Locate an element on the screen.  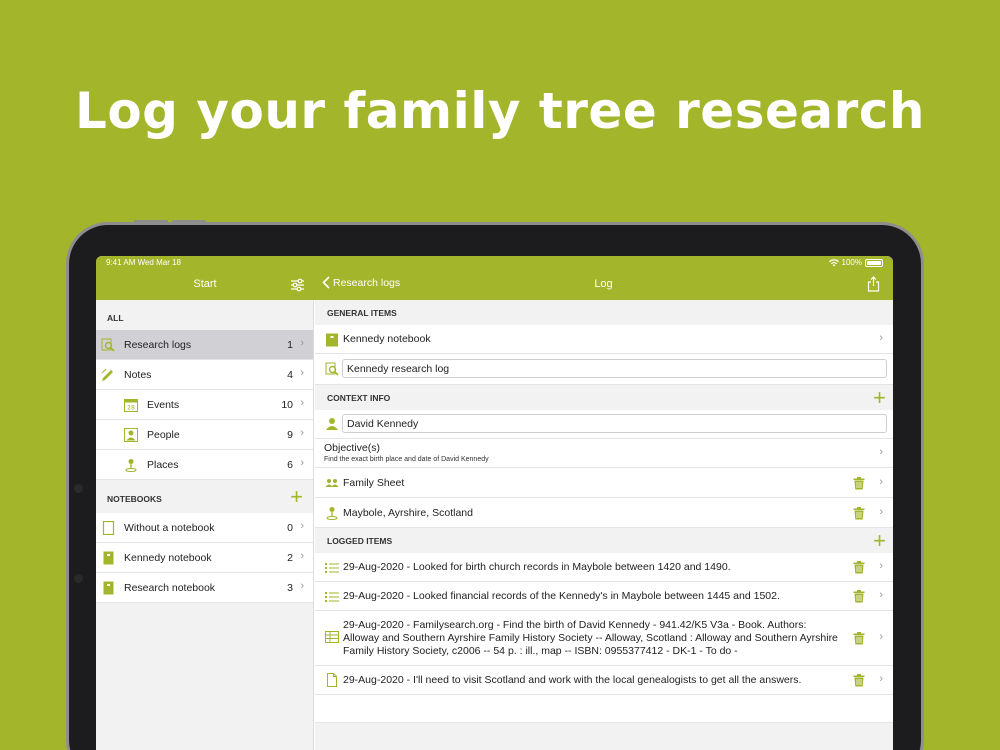
add-context-button: + is located at coordinates (879, 398).